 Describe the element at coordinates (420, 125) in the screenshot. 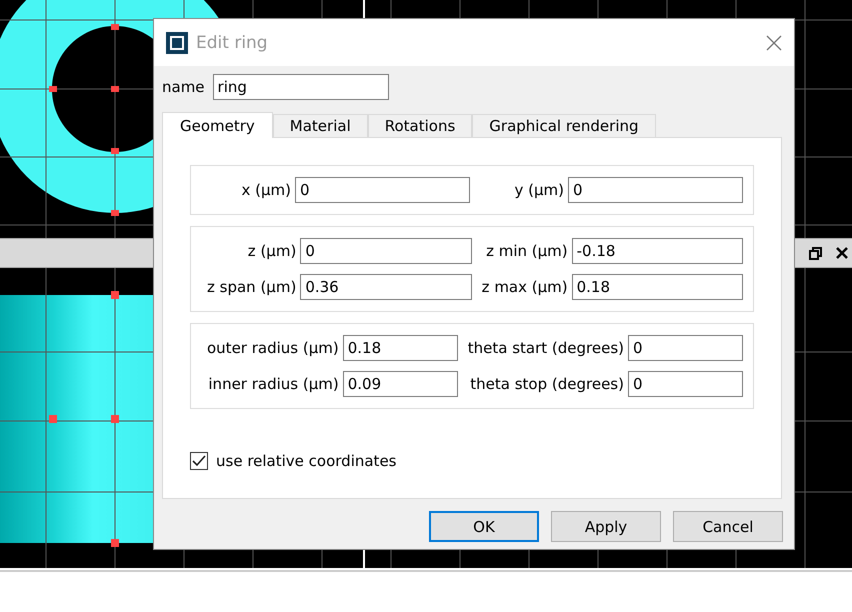

I see `tab: Rotations` at that location.